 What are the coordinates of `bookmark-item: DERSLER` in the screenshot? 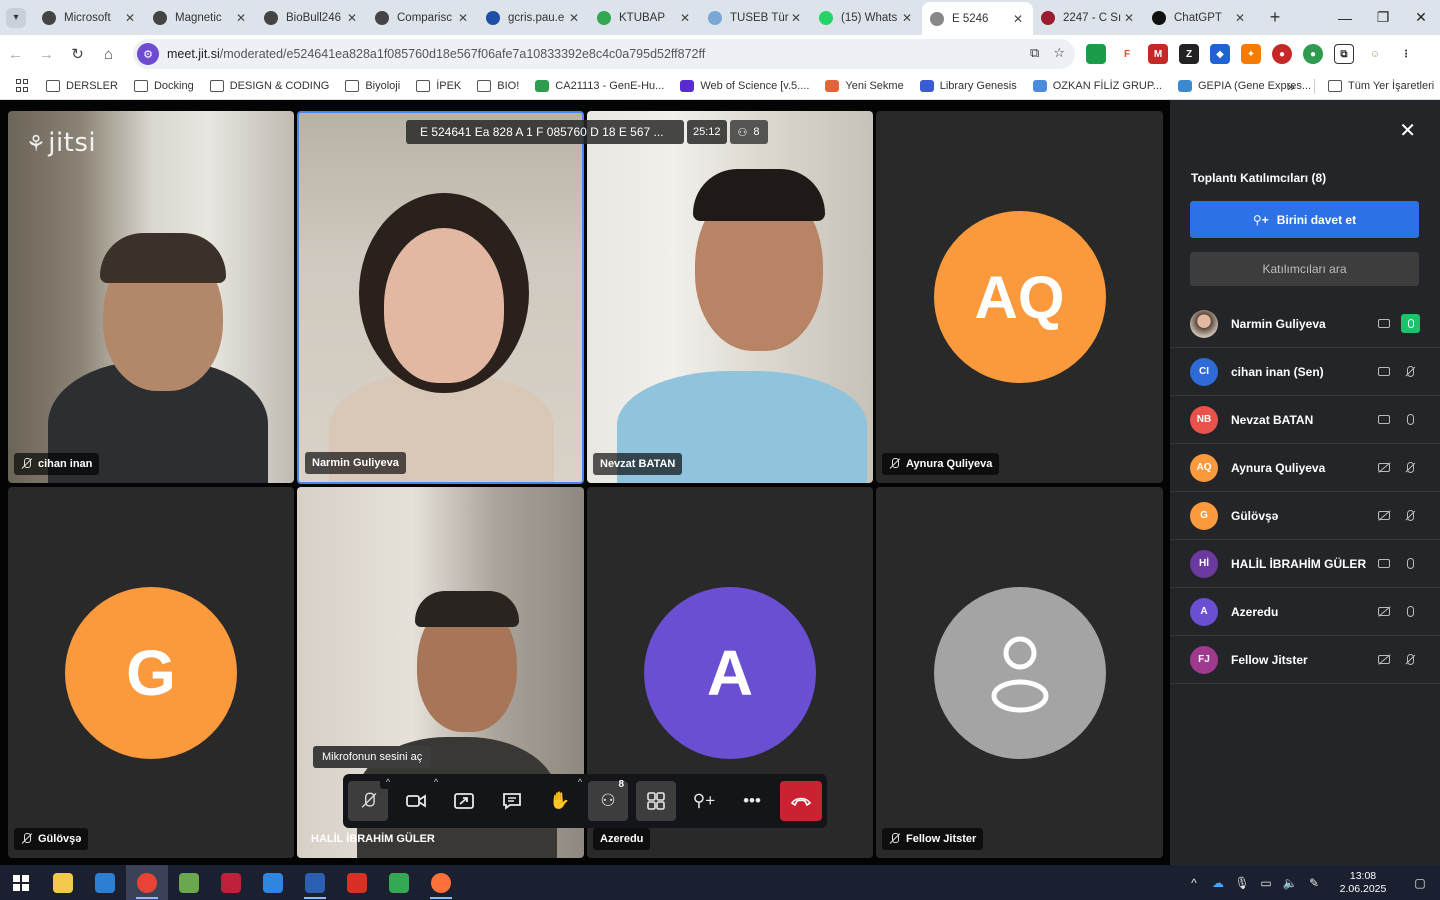 It's located at (82, 86).